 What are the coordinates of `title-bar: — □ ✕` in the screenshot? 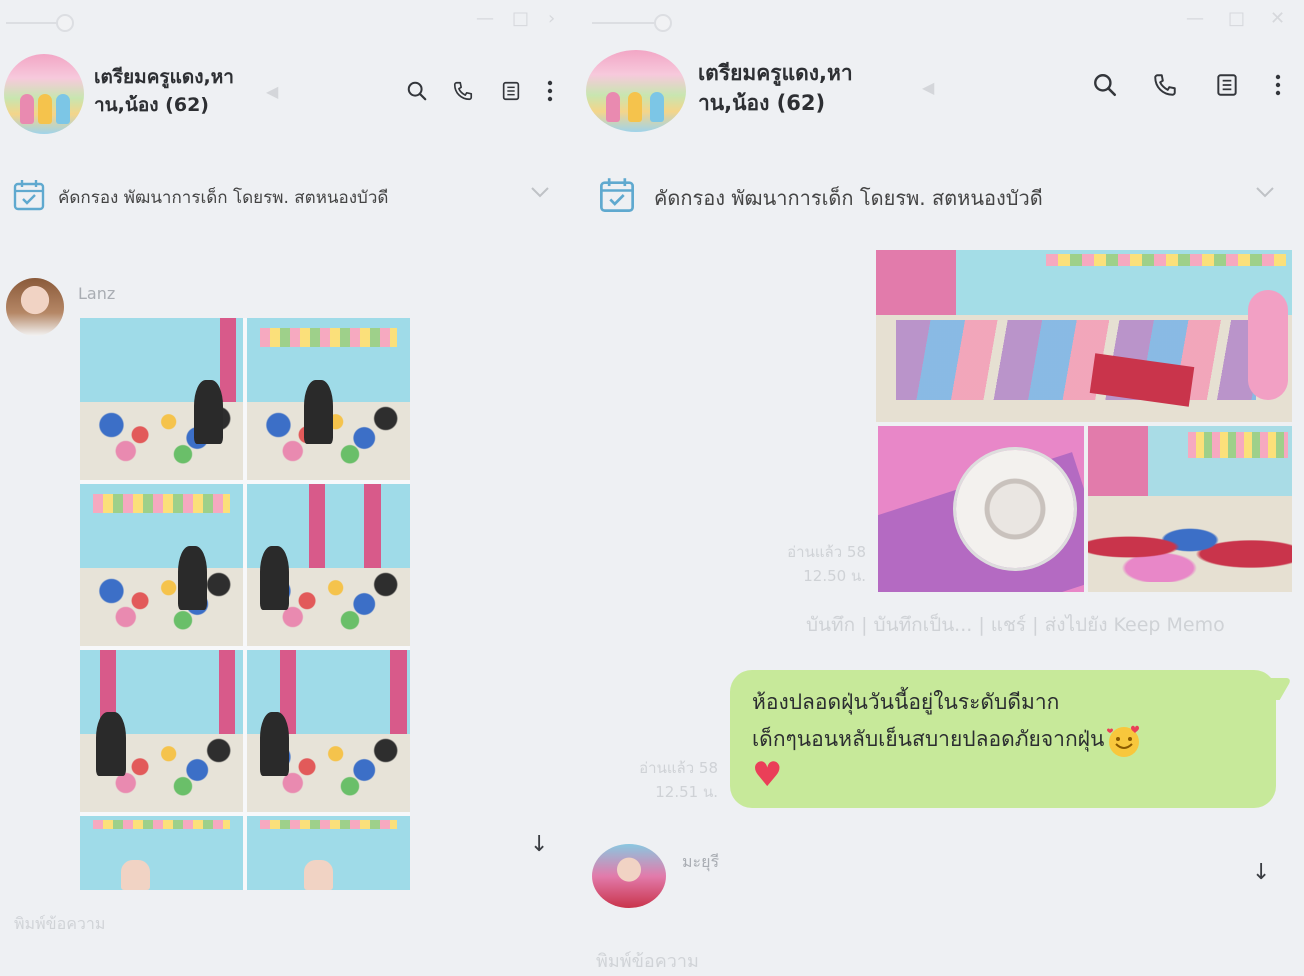 It's located at (942, 21).